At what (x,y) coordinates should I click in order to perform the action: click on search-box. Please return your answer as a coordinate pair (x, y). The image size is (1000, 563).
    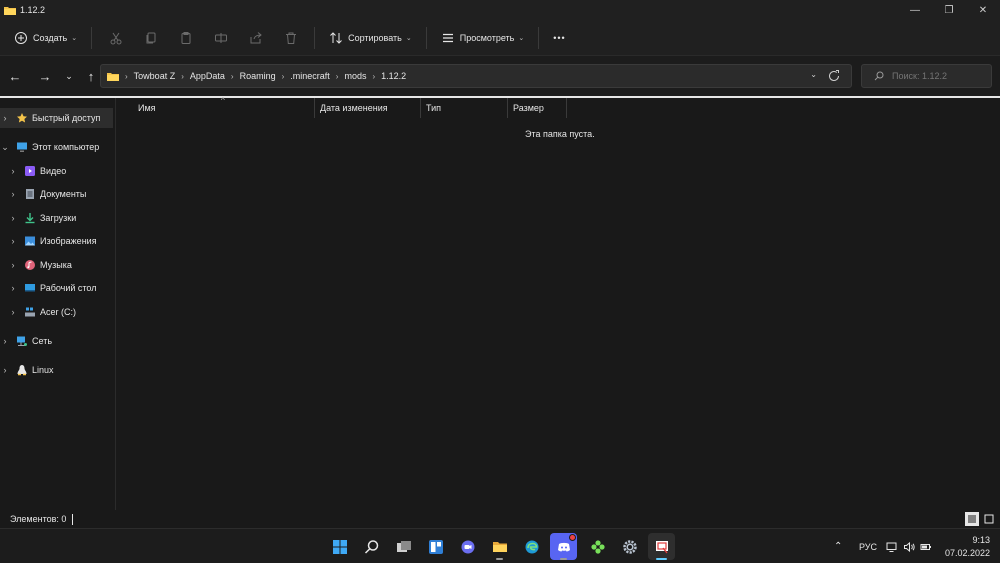
    Looking at the image, I should click on (926, 76).